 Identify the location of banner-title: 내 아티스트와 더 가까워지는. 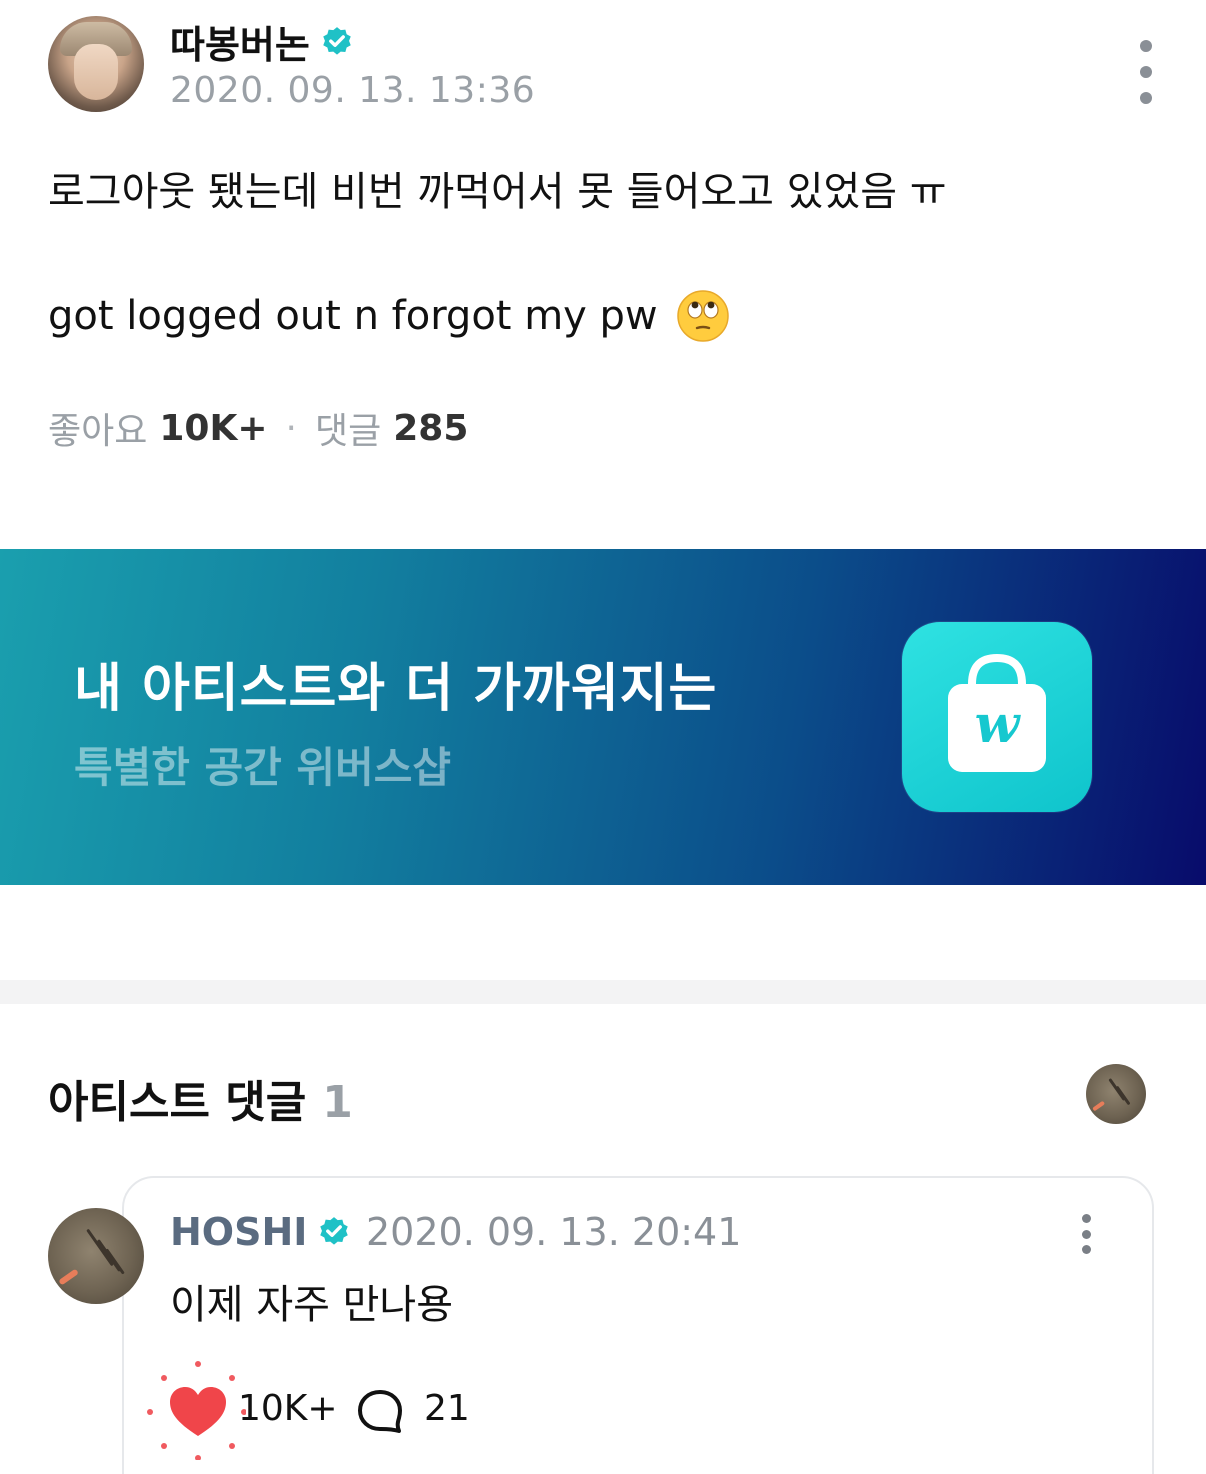
(396, 689).